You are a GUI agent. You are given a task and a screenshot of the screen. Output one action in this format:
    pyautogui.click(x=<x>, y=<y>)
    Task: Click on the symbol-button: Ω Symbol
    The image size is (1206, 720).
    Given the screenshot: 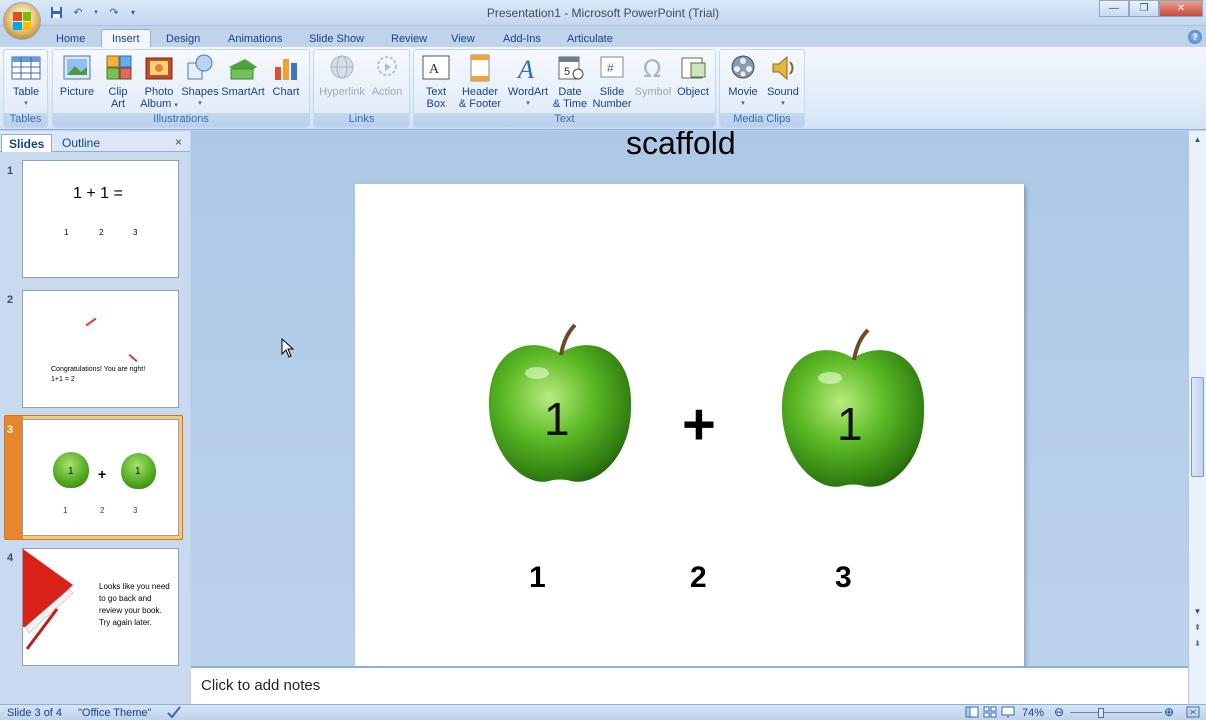 What is the action you would take?
    pyautogui.click(x=653, y=75)
    